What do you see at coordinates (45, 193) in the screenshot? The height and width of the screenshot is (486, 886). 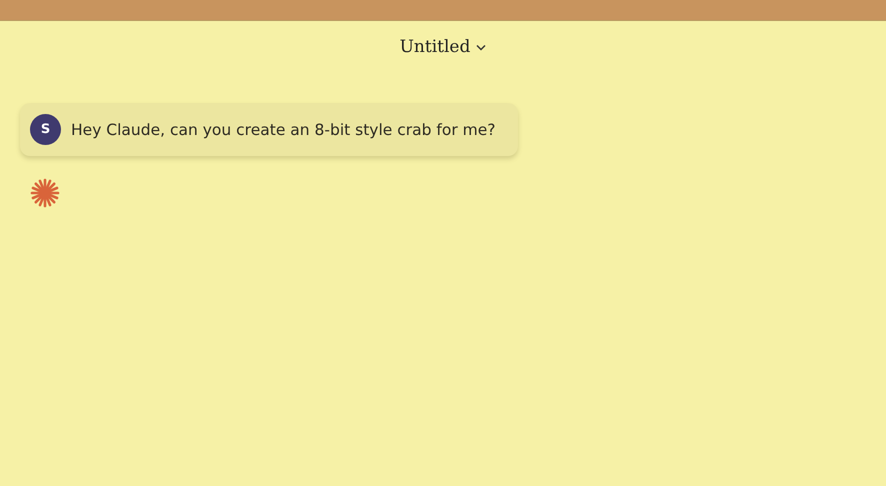 I see `starburst-icon` at bounding box center [45, 193].